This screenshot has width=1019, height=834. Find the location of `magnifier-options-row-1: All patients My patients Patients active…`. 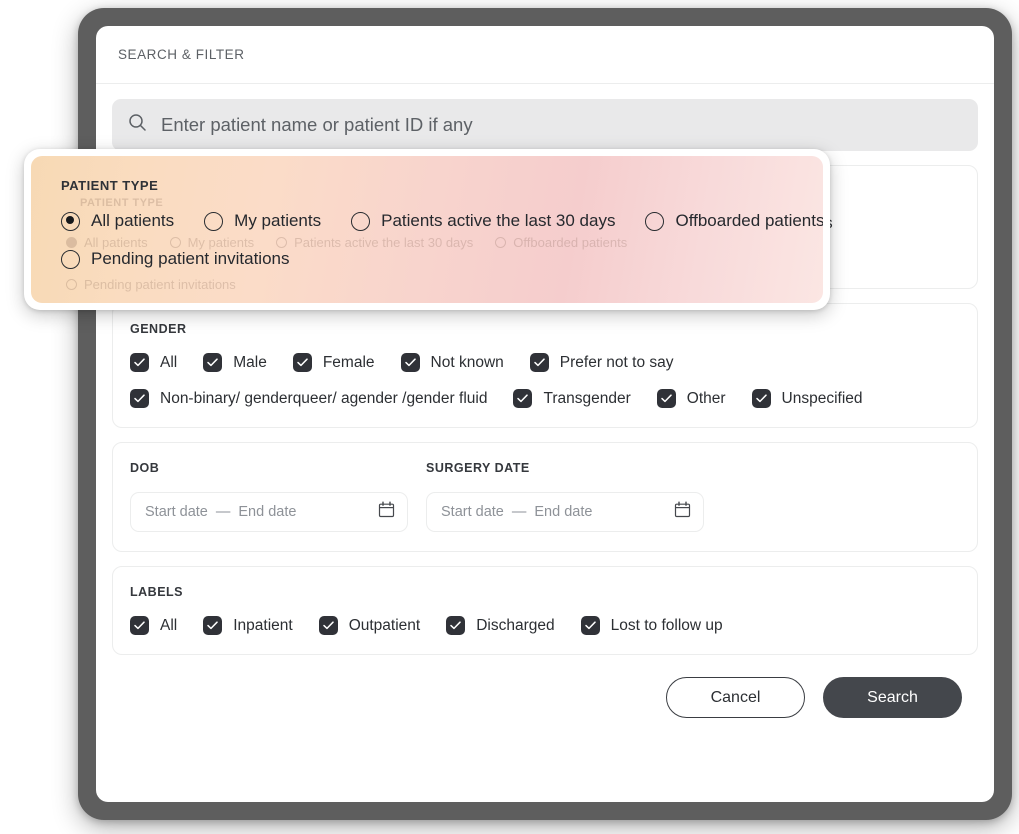

magnifier-options-row-1: All patients My patients Patients active… is located at coordinates (442, 221).